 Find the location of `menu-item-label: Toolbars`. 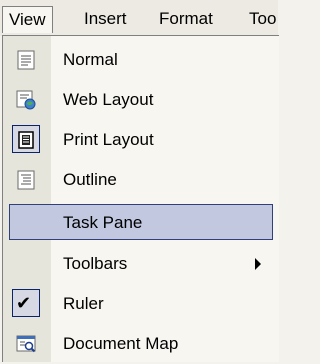

menu-item-label: Toolbars is located at coordinates (95, 263).